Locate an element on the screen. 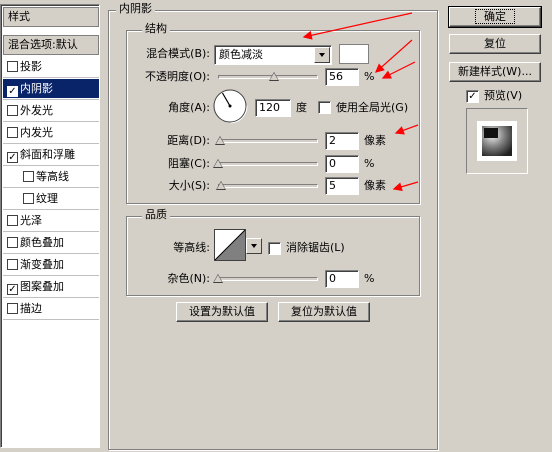 This screenshot has height=452, width=552. noise-slider-track is located at coordinates (268, 279).